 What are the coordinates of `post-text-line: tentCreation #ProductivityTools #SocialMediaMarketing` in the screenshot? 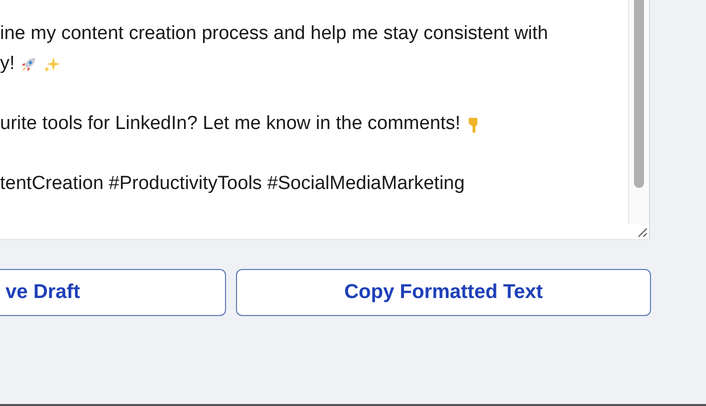 It's located at (232, 184).